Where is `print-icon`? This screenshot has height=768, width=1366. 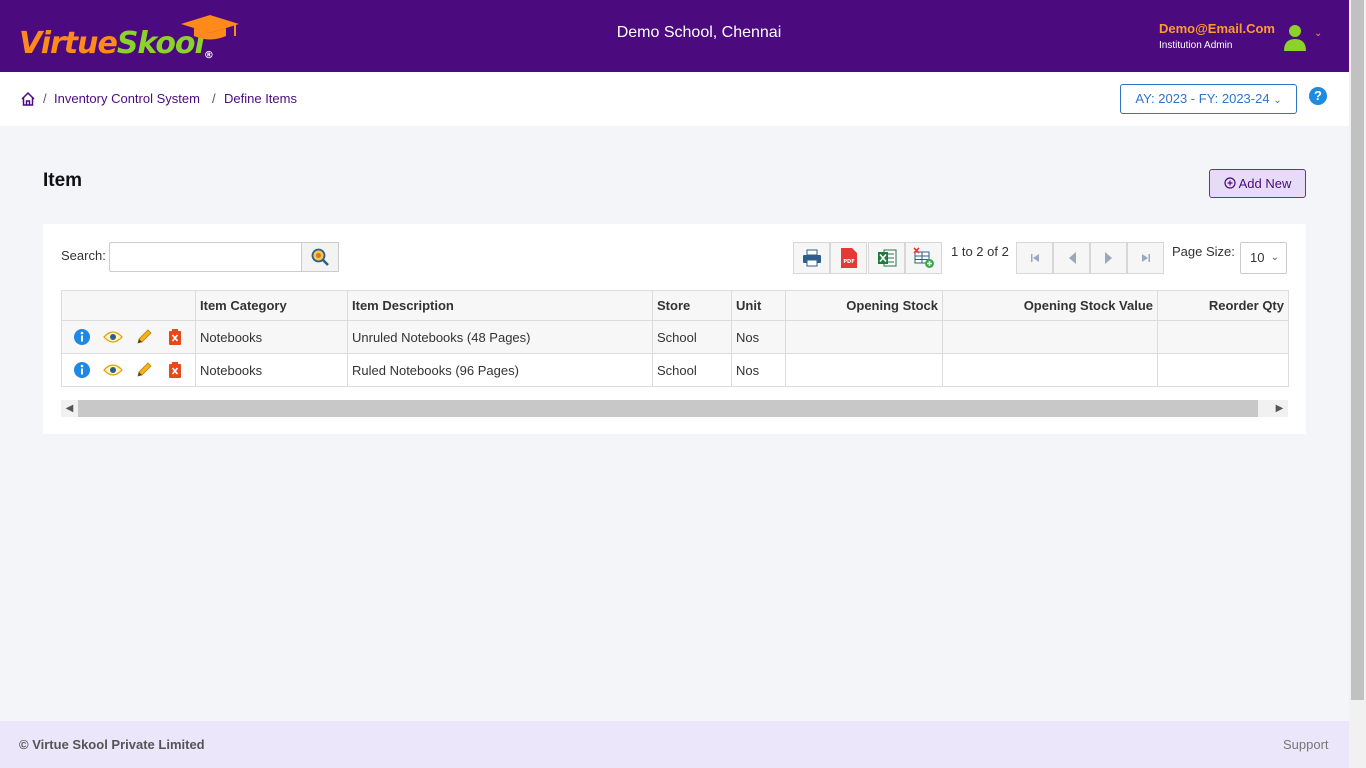
print-icon is located at coordinates (811, 258).